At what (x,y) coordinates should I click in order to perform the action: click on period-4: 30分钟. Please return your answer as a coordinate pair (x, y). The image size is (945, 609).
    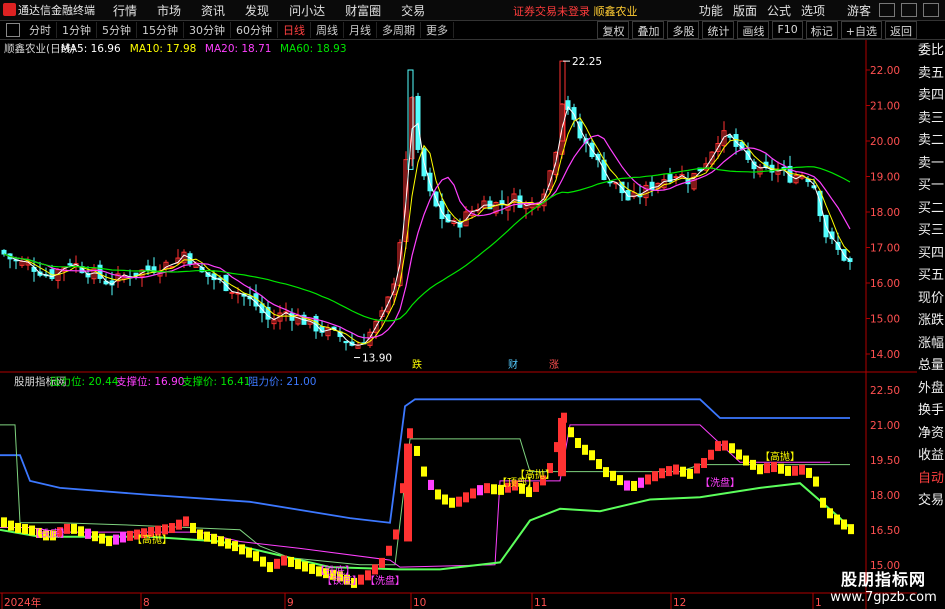
    Looking at the image, I should click on (207, 30).